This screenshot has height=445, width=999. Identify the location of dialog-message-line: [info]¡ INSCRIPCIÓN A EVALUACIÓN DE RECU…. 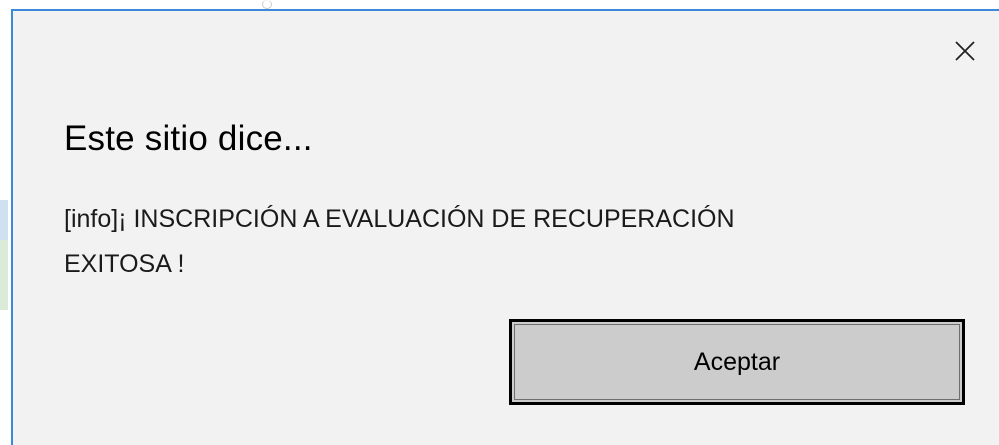
(399, 219).